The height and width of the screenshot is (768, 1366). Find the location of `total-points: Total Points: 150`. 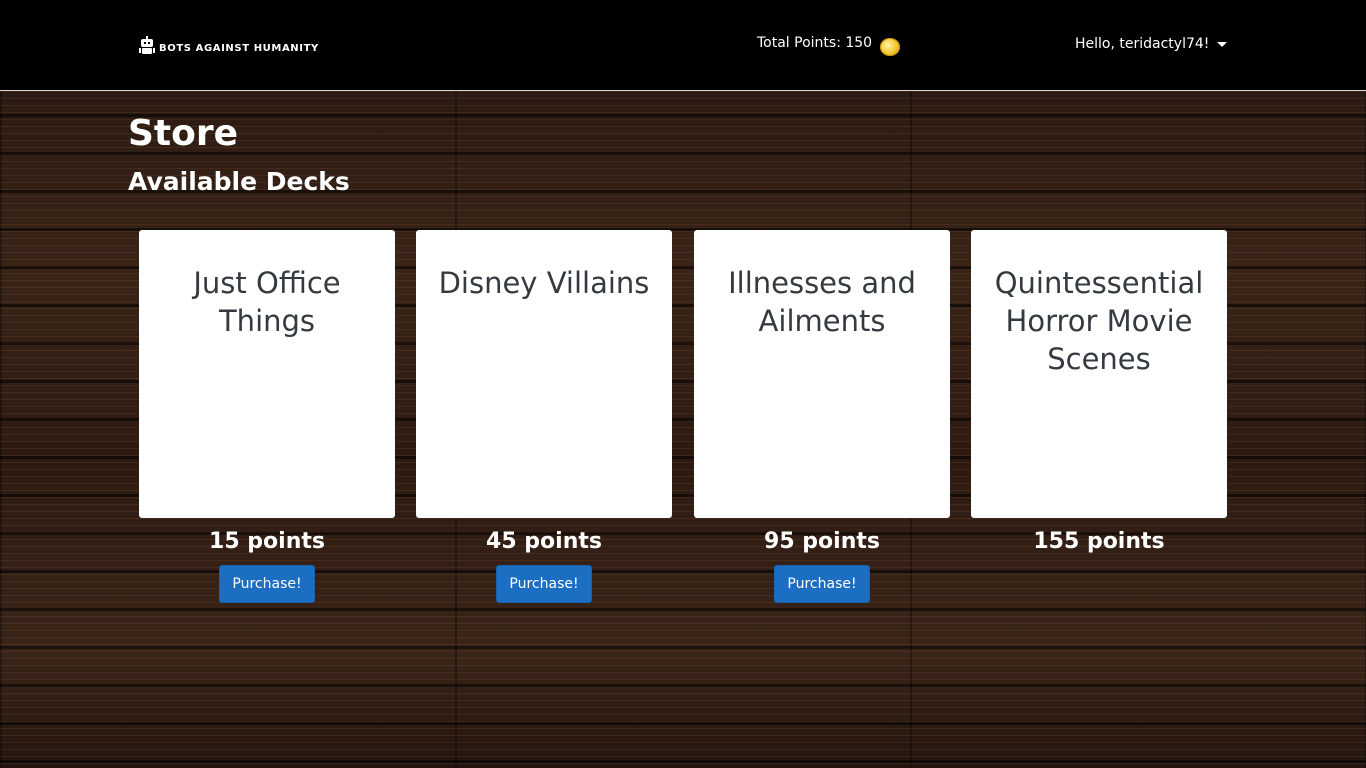

total-points: Total Points: 150 is located at coordinates (829, 43).